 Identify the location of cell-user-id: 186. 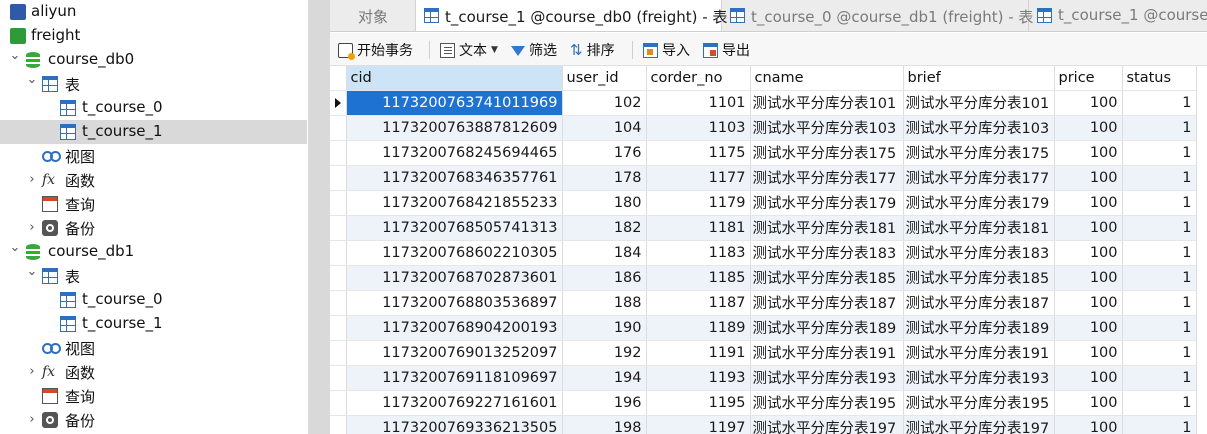
(604, 278).